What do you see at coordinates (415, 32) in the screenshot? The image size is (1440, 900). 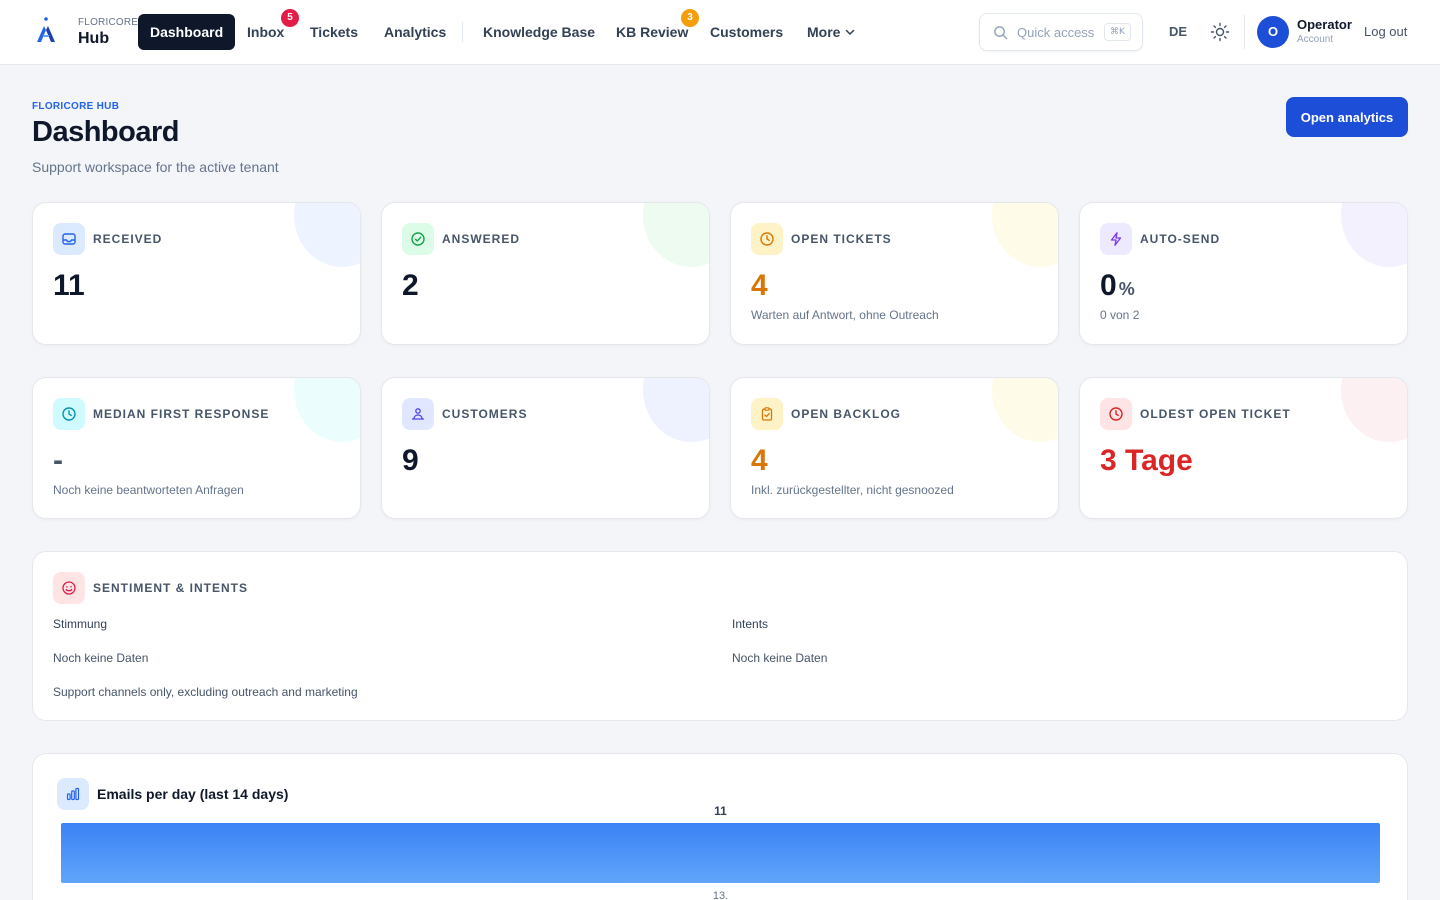 I see `nav-analytics: Analytics` at bounding box center [415, 32].